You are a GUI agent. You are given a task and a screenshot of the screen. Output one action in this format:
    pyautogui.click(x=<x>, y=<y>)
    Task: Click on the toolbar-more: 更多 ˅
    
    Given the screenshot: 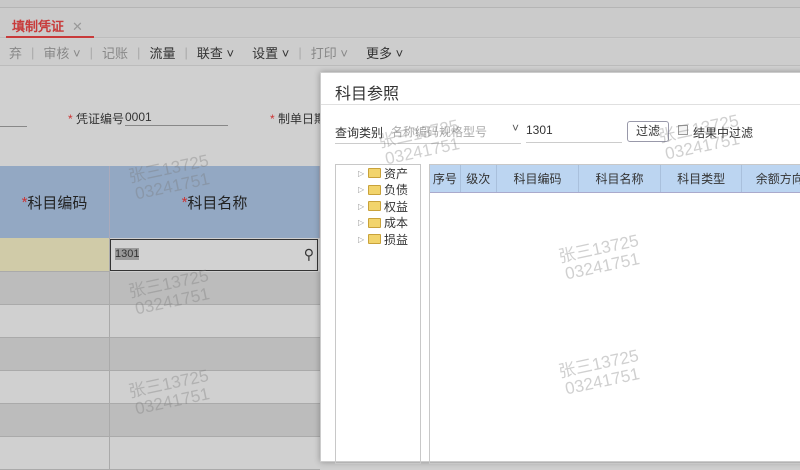 What is the action you would take?
    pyautogui.click(x=384, y=52)
    